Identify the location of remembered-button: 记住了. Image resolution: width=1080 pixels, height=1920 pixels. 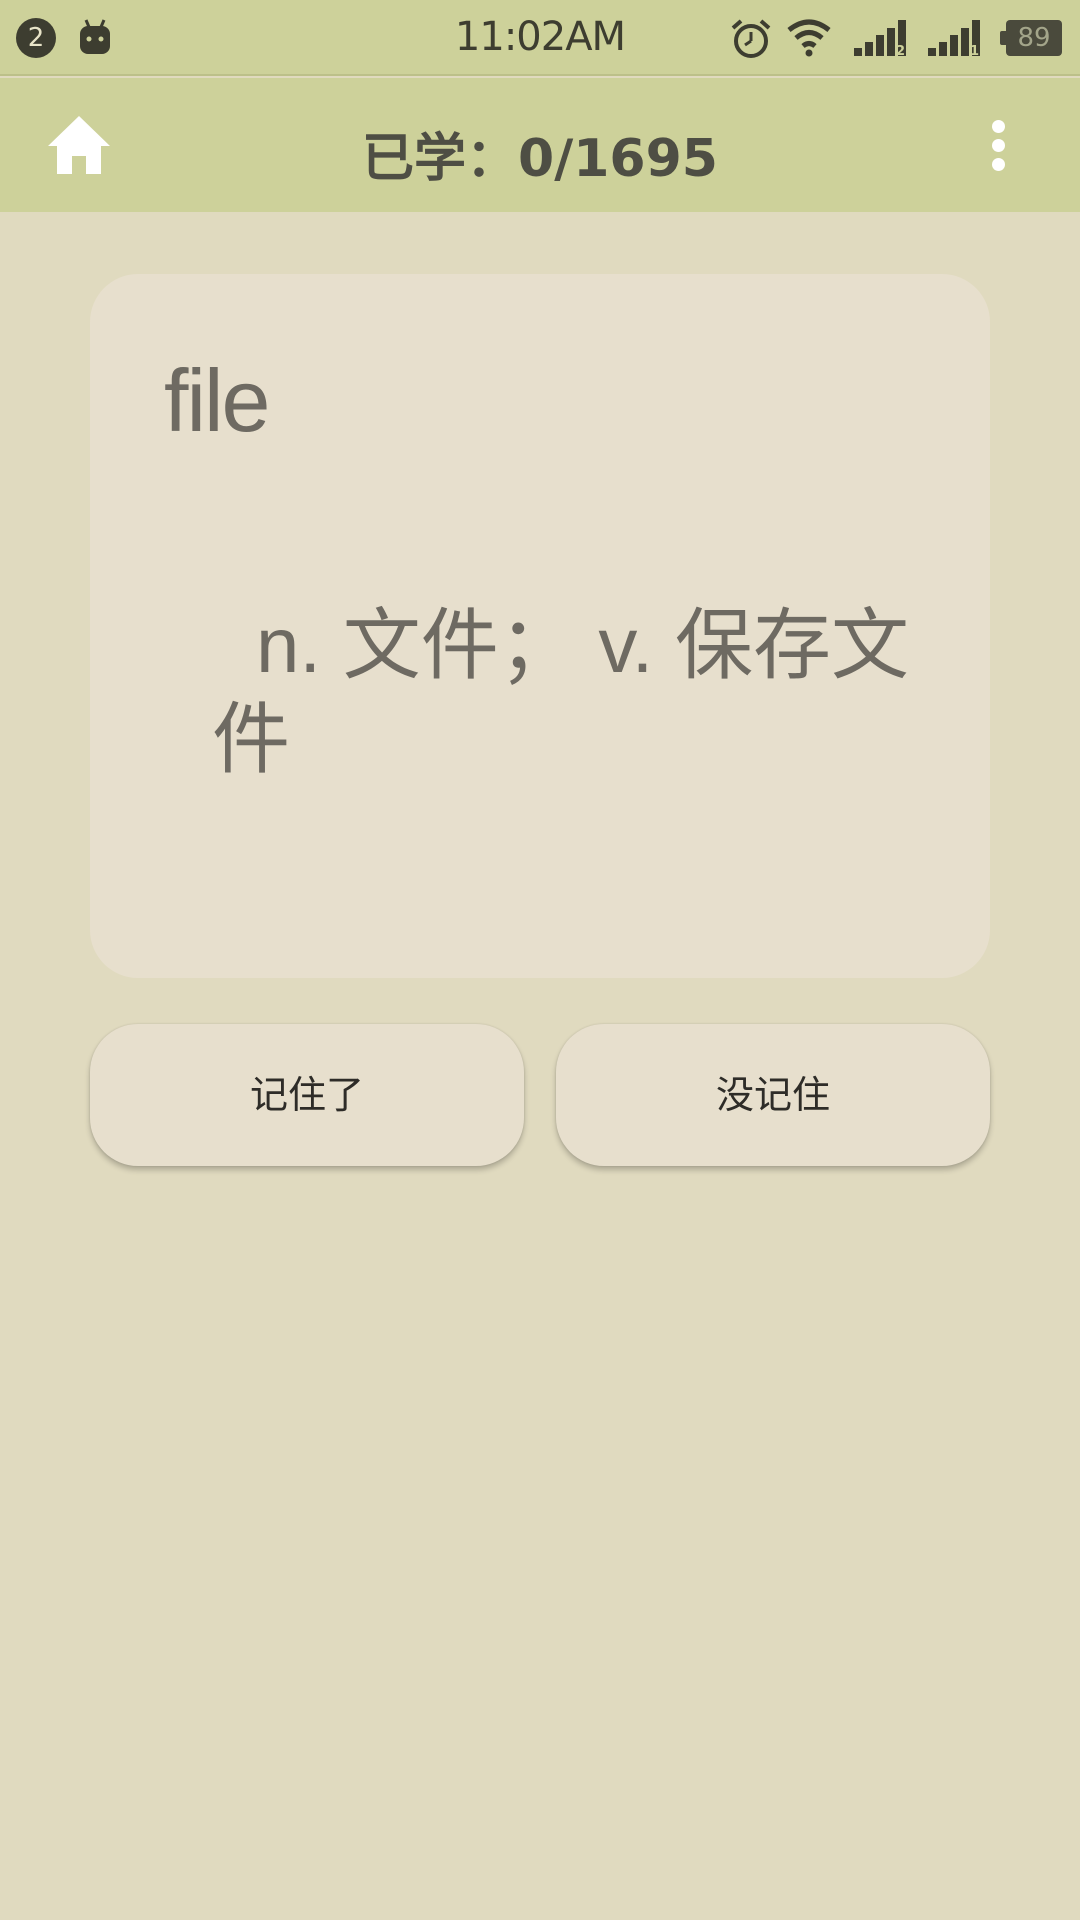
(307, 1095).